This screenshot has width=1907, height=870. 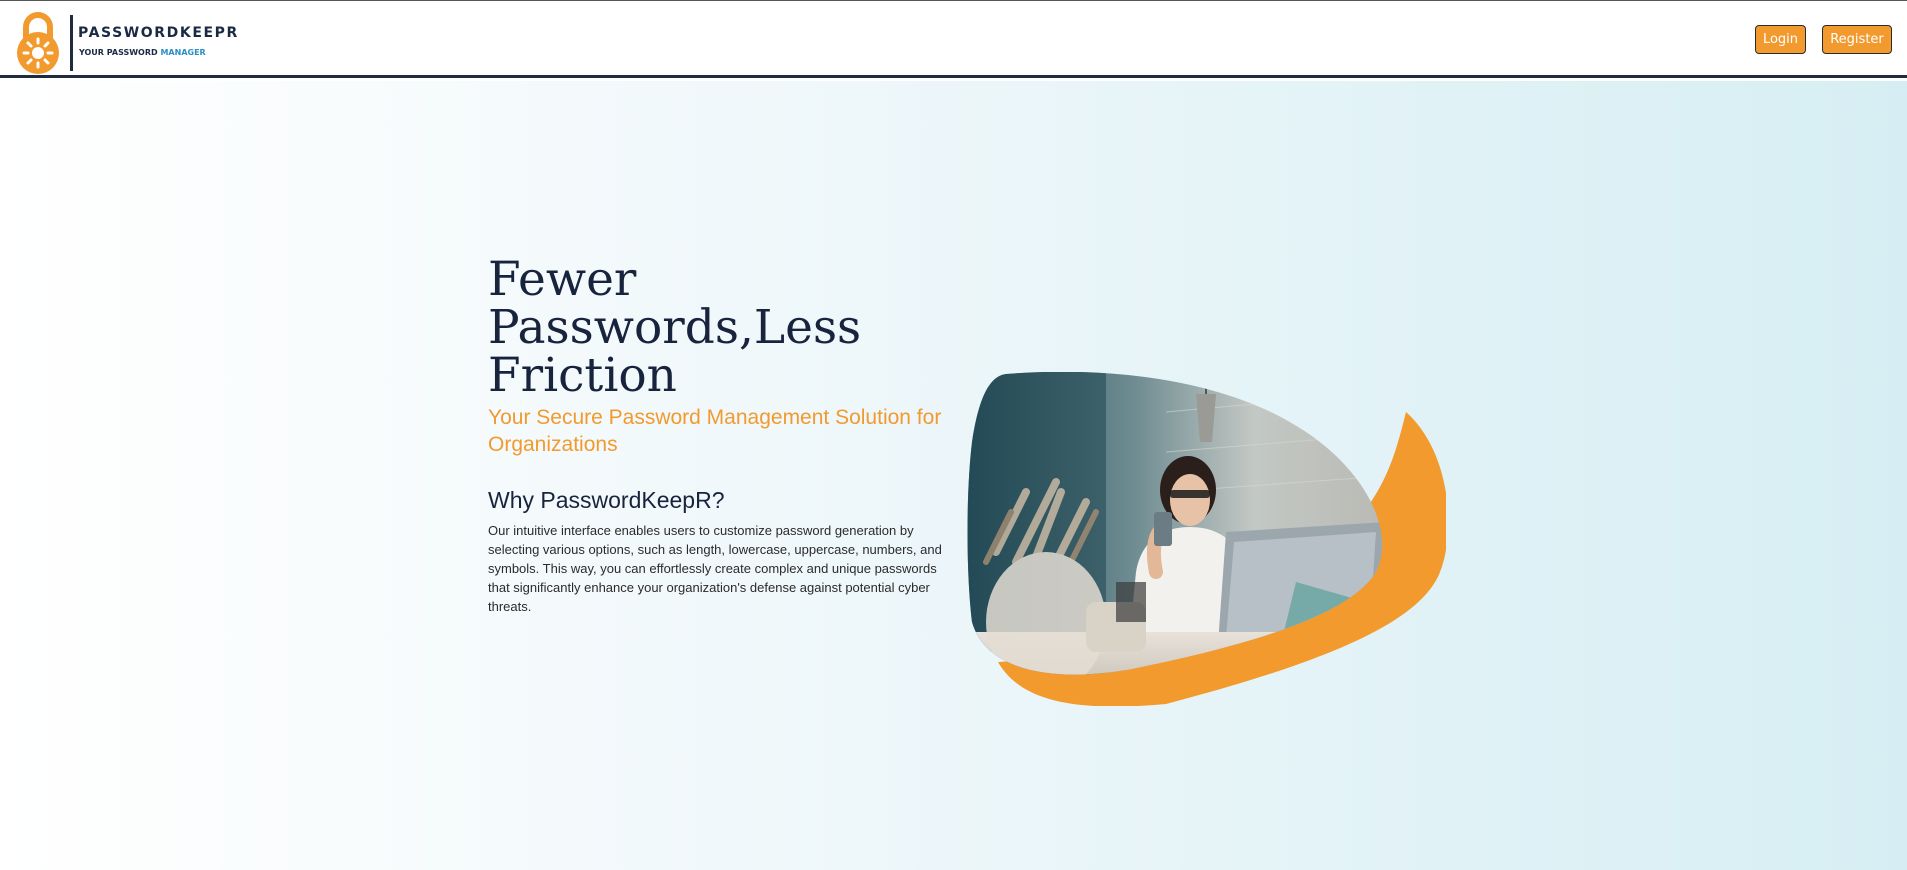 What do you see at coordinates (71, 43) in the screenshot?
I see `logo-divider` at bounding box center [71, 43].